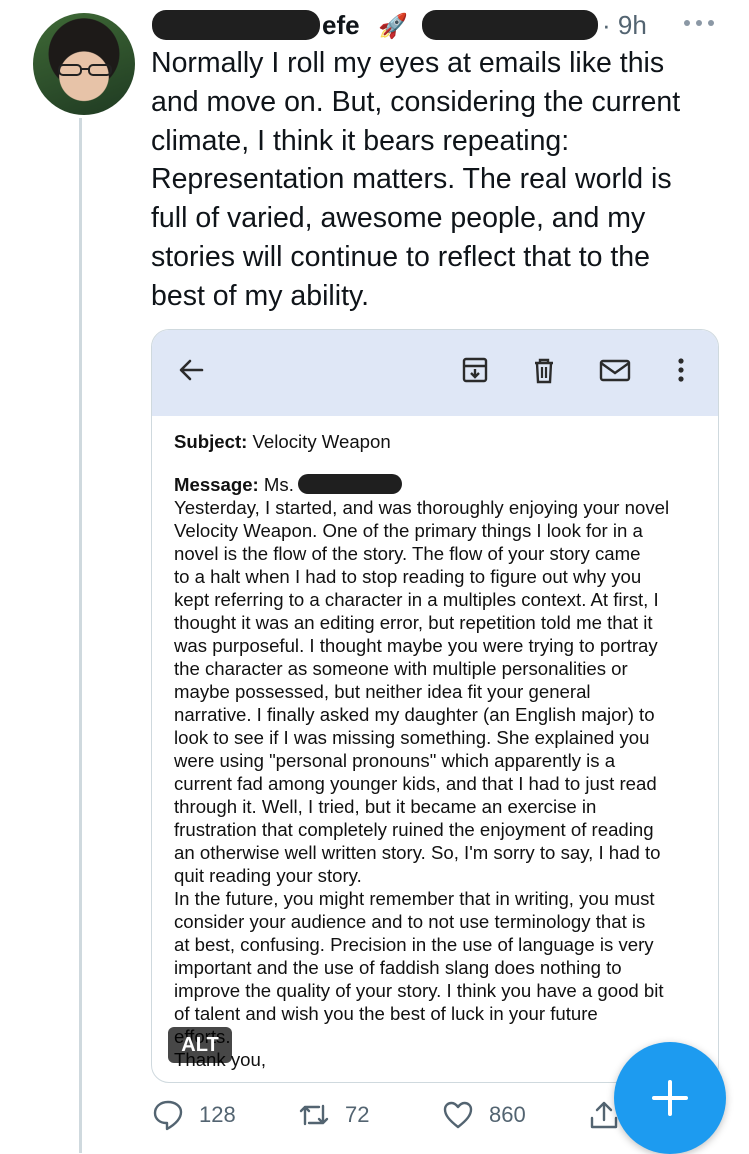 The height and width of the screenshot is (1154, 749). What do you see at coordinates (615, 370) in the screenshot?
I see `mail-icon` at bounding box center [615, 370].